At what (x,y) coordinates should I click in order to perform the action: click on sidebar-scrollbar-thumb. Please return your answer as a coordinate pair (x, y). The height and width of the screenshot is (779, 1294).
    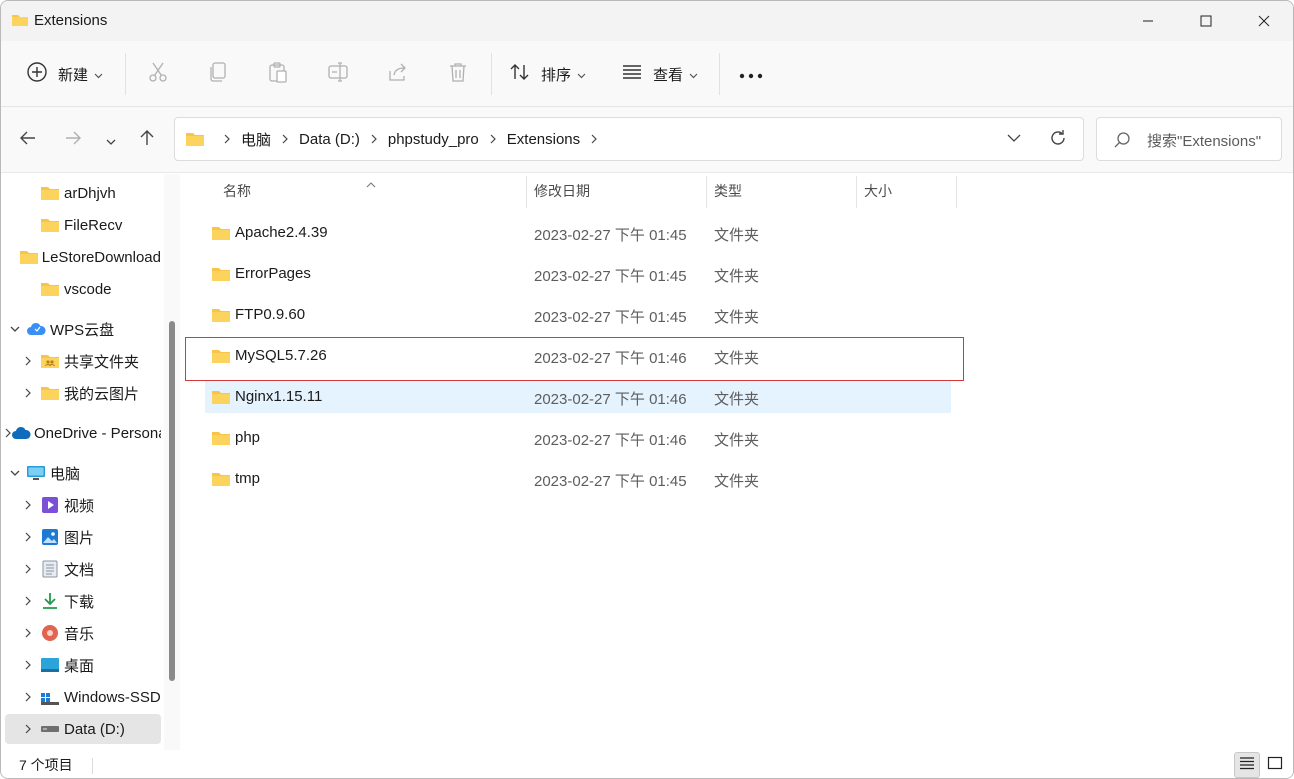
    Looking at the image, I should click on (172, 501).